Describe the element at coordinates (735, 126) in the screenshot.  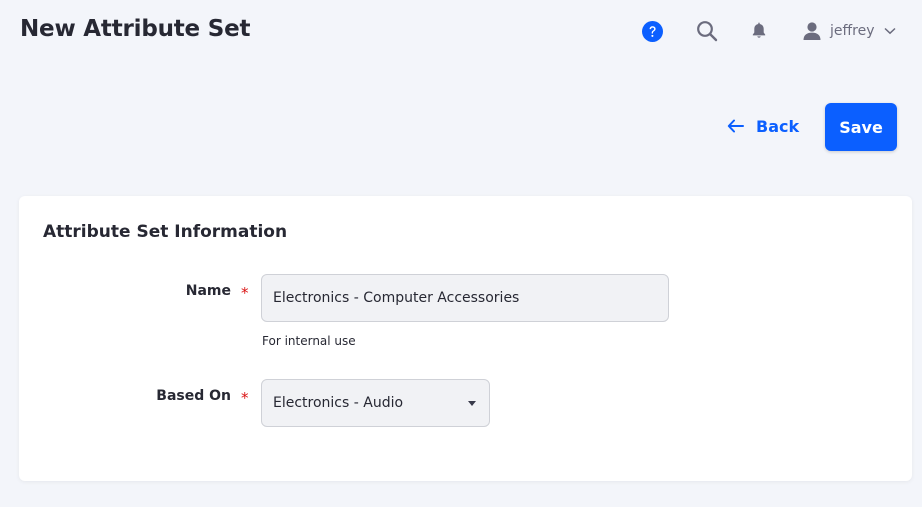
I see `arrow-left-icon` at that location.